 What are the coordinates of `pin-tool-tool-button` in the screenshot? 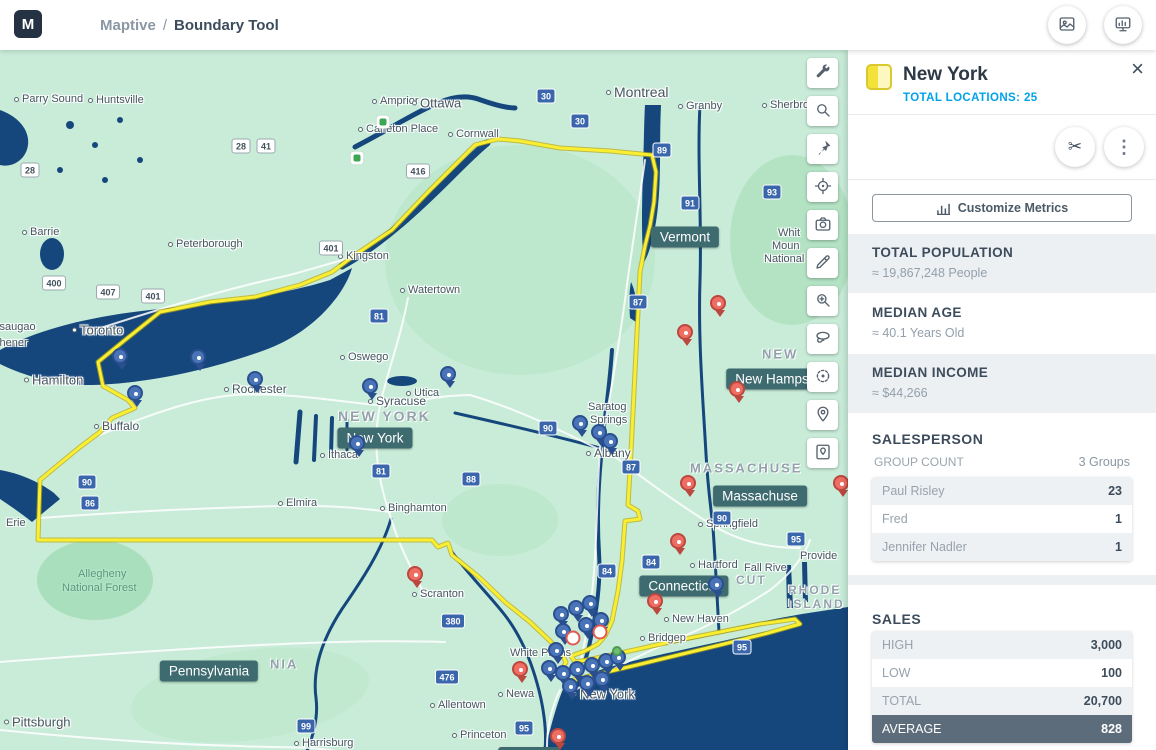 It's located at (822, 149).